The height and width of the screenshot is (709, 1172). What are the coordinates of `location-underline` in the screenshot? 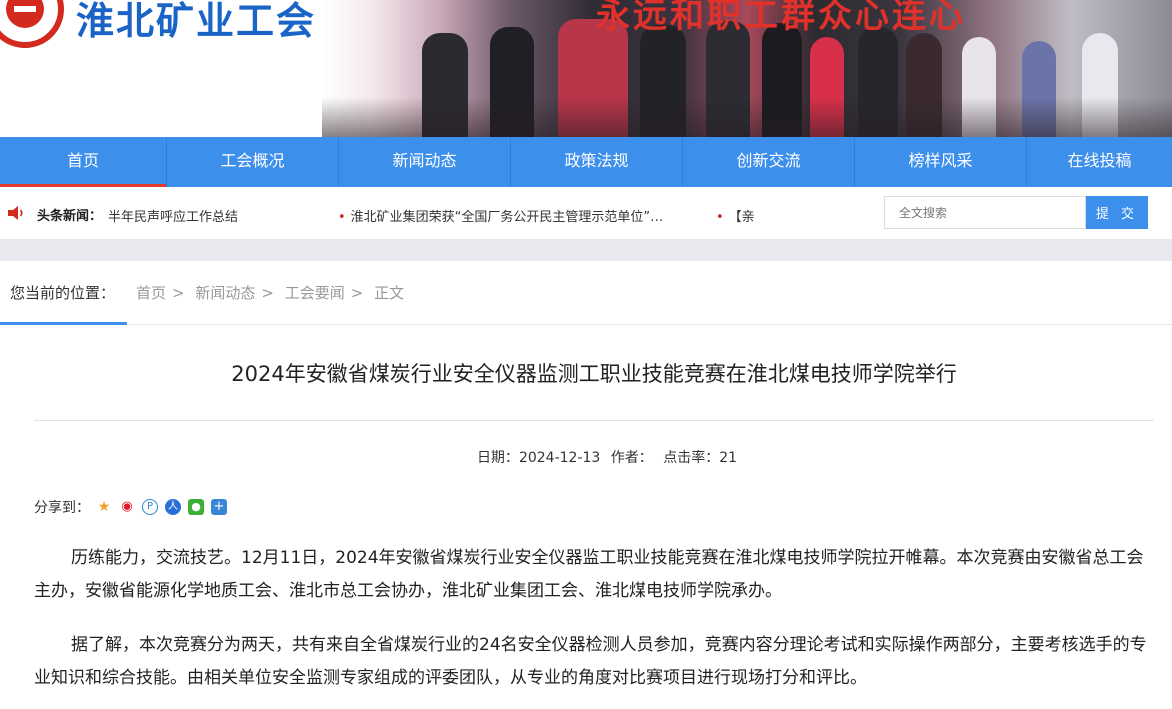 It's located at (63, 323).